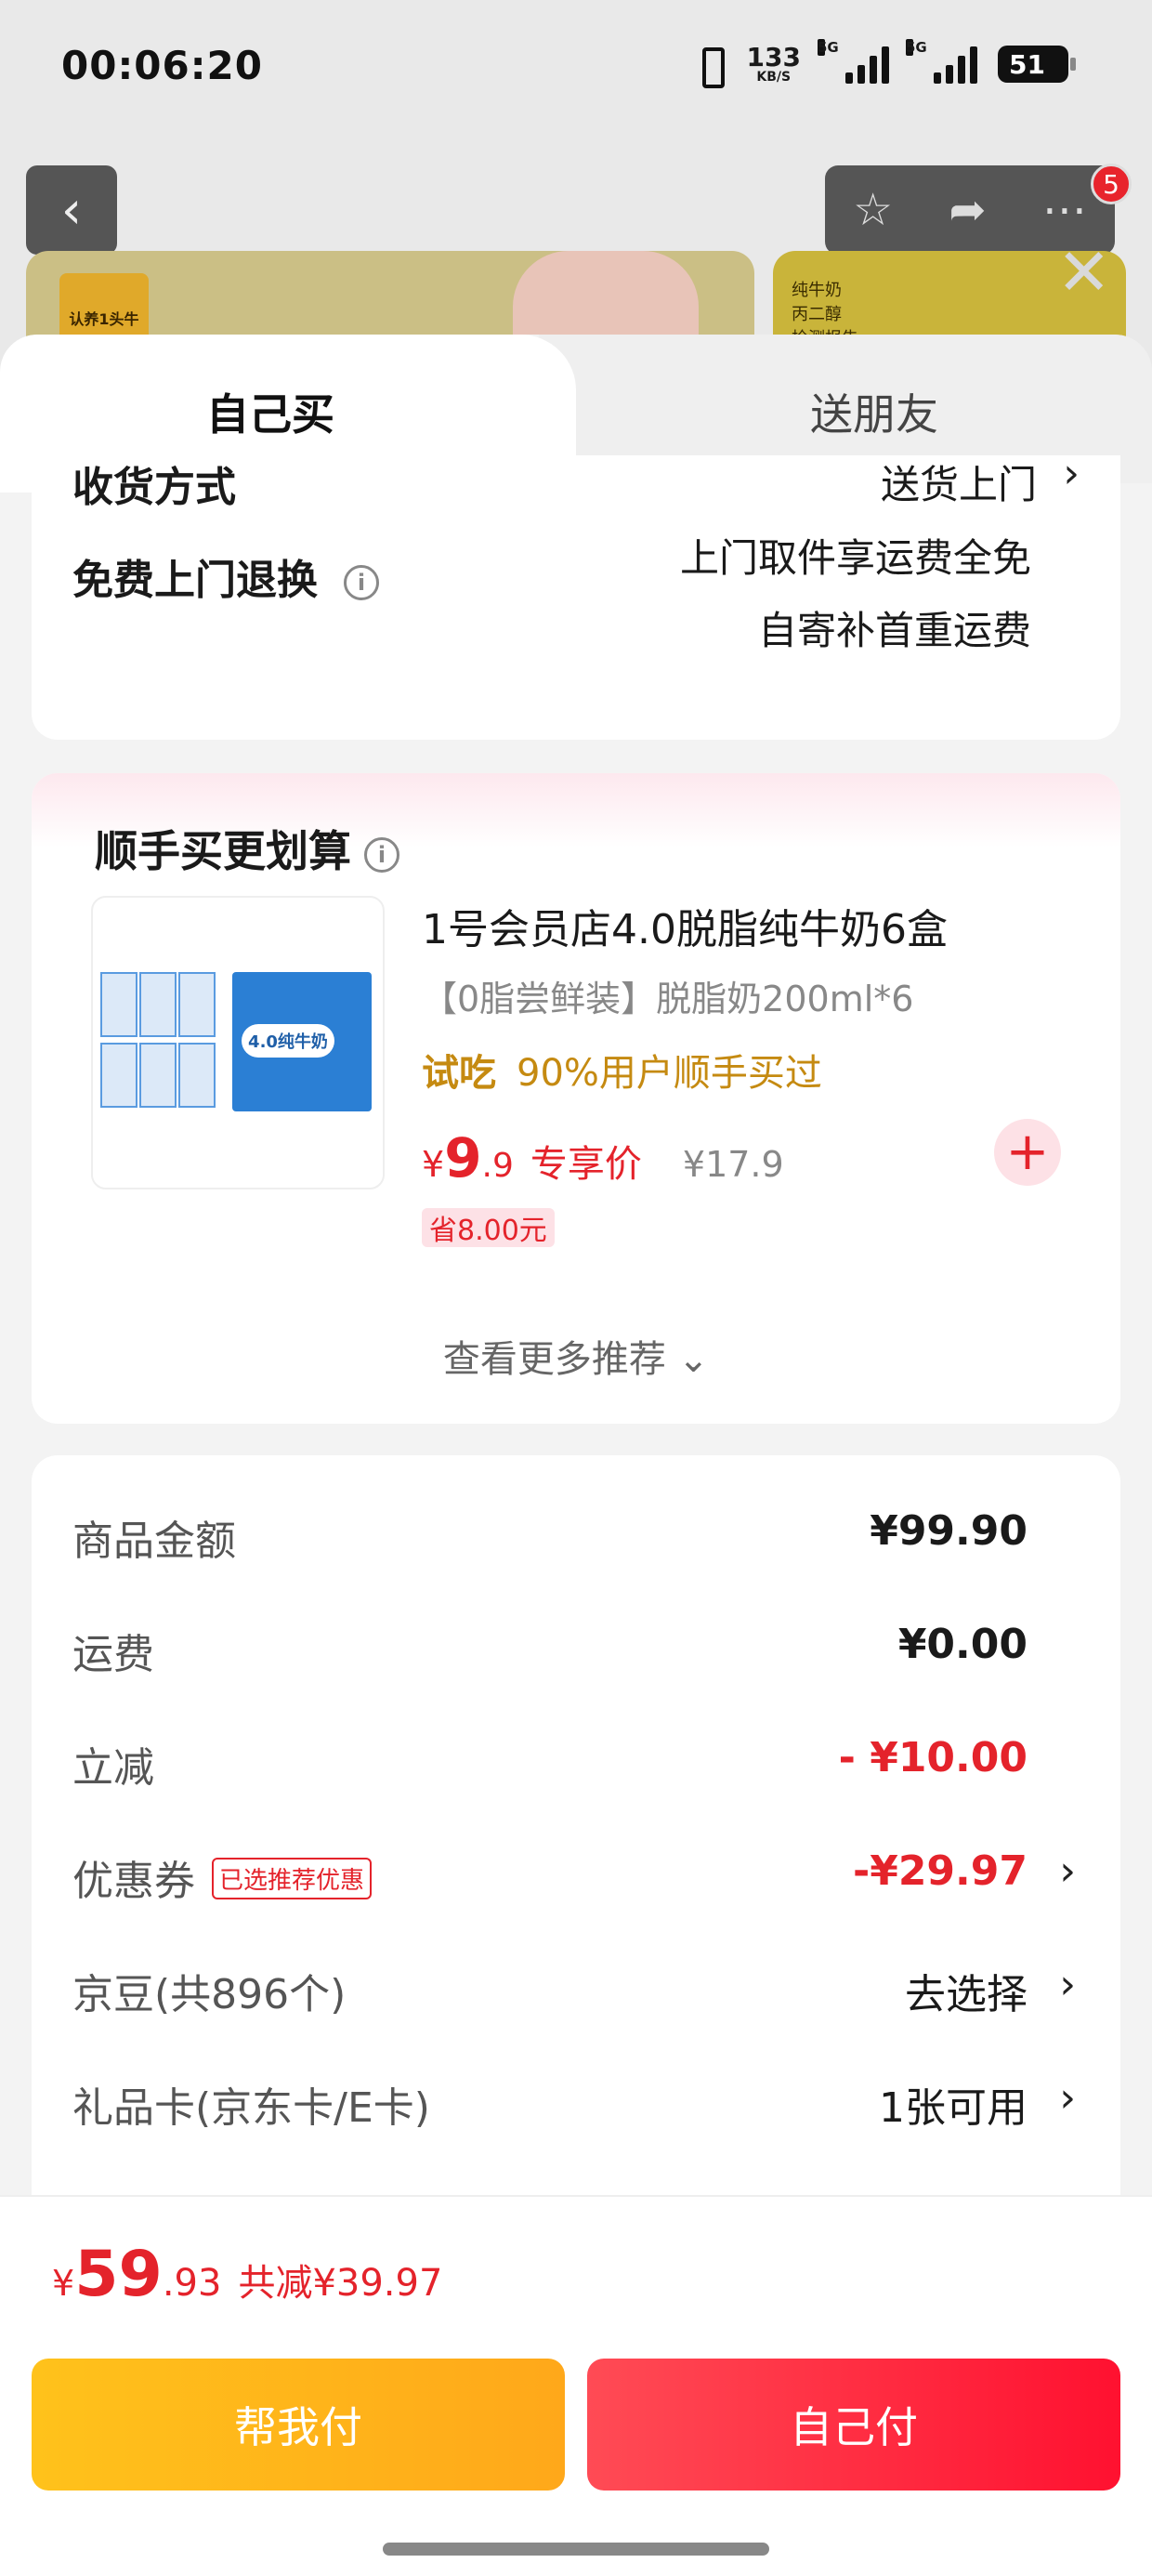 The width and height of the screenshot is (1152, 2576). What do you see at coordinates (962, 1644) in the screenshot?
I see `summary-value: ¥0.00` at bounding box center [962, 1644].